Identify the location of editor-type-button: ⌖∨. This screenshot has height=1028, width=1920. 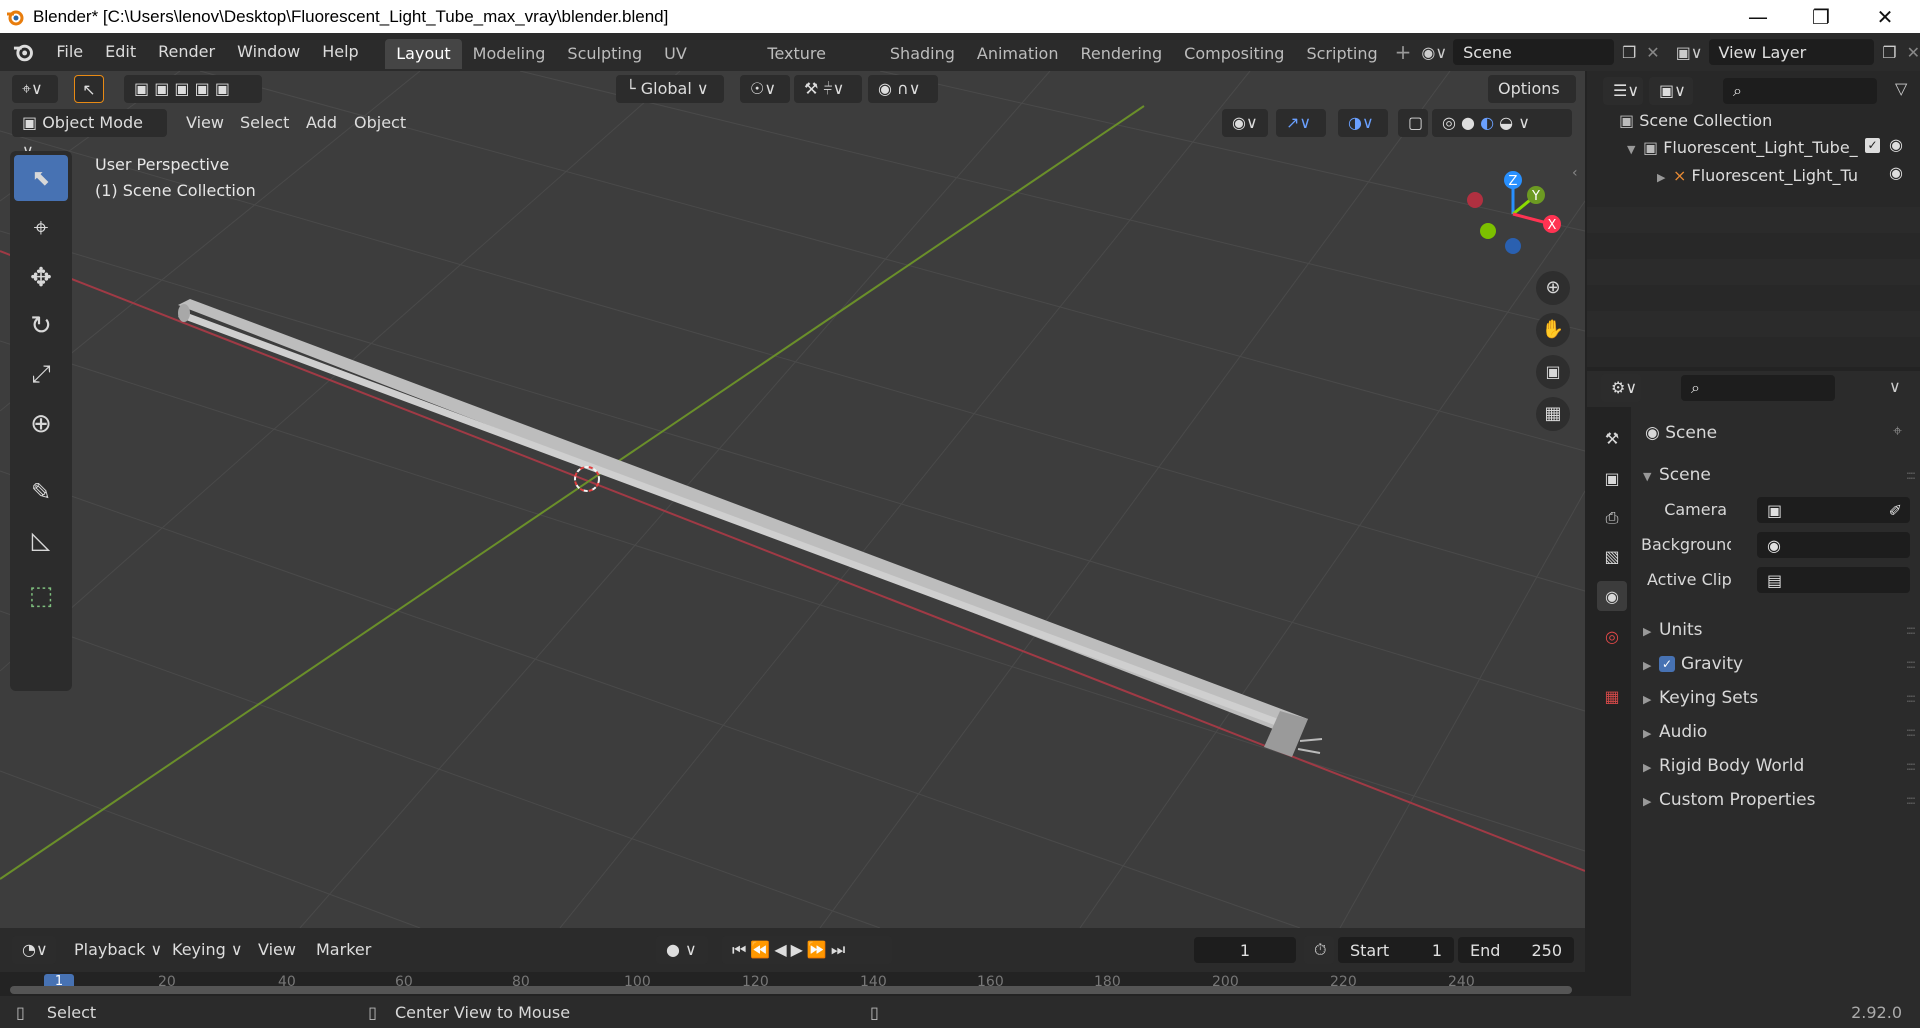
(35, 89).